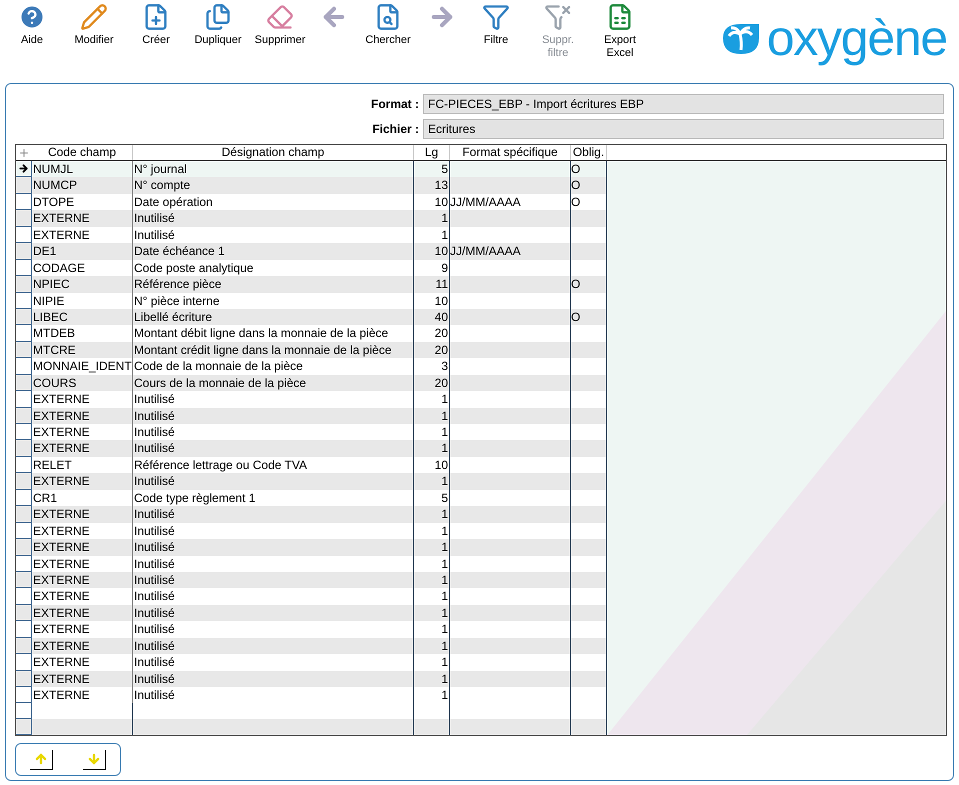 This screenshot has height=785, width=959. Describe the element at coordinates (496, 25) in the screenshot. I see `toolbar-button: Filtre` at that location.